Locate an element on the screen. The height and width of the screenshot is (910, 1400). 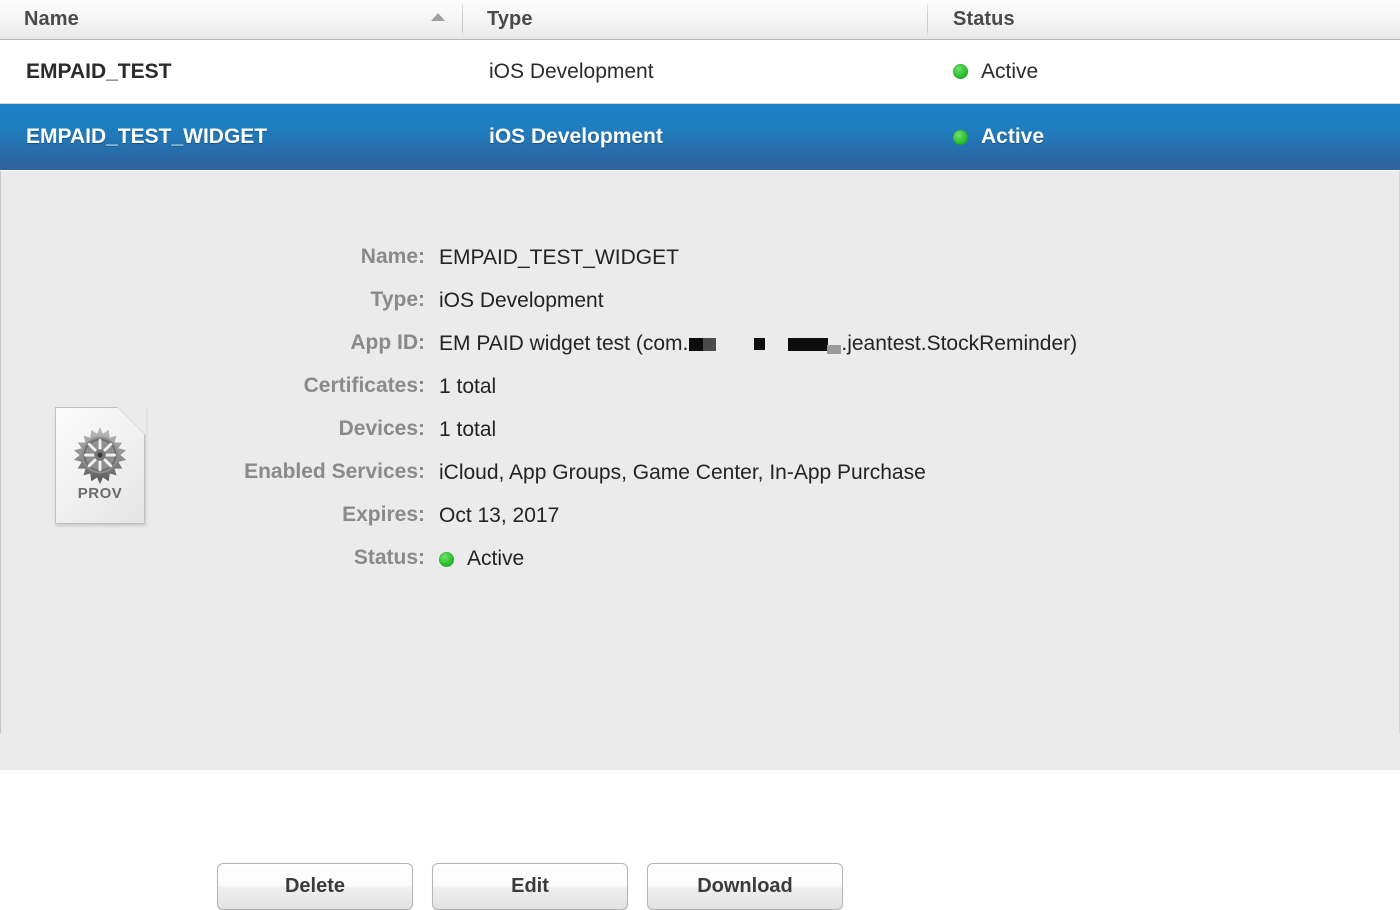
table-header: Name Type Status is located at coordinates (700, 20).